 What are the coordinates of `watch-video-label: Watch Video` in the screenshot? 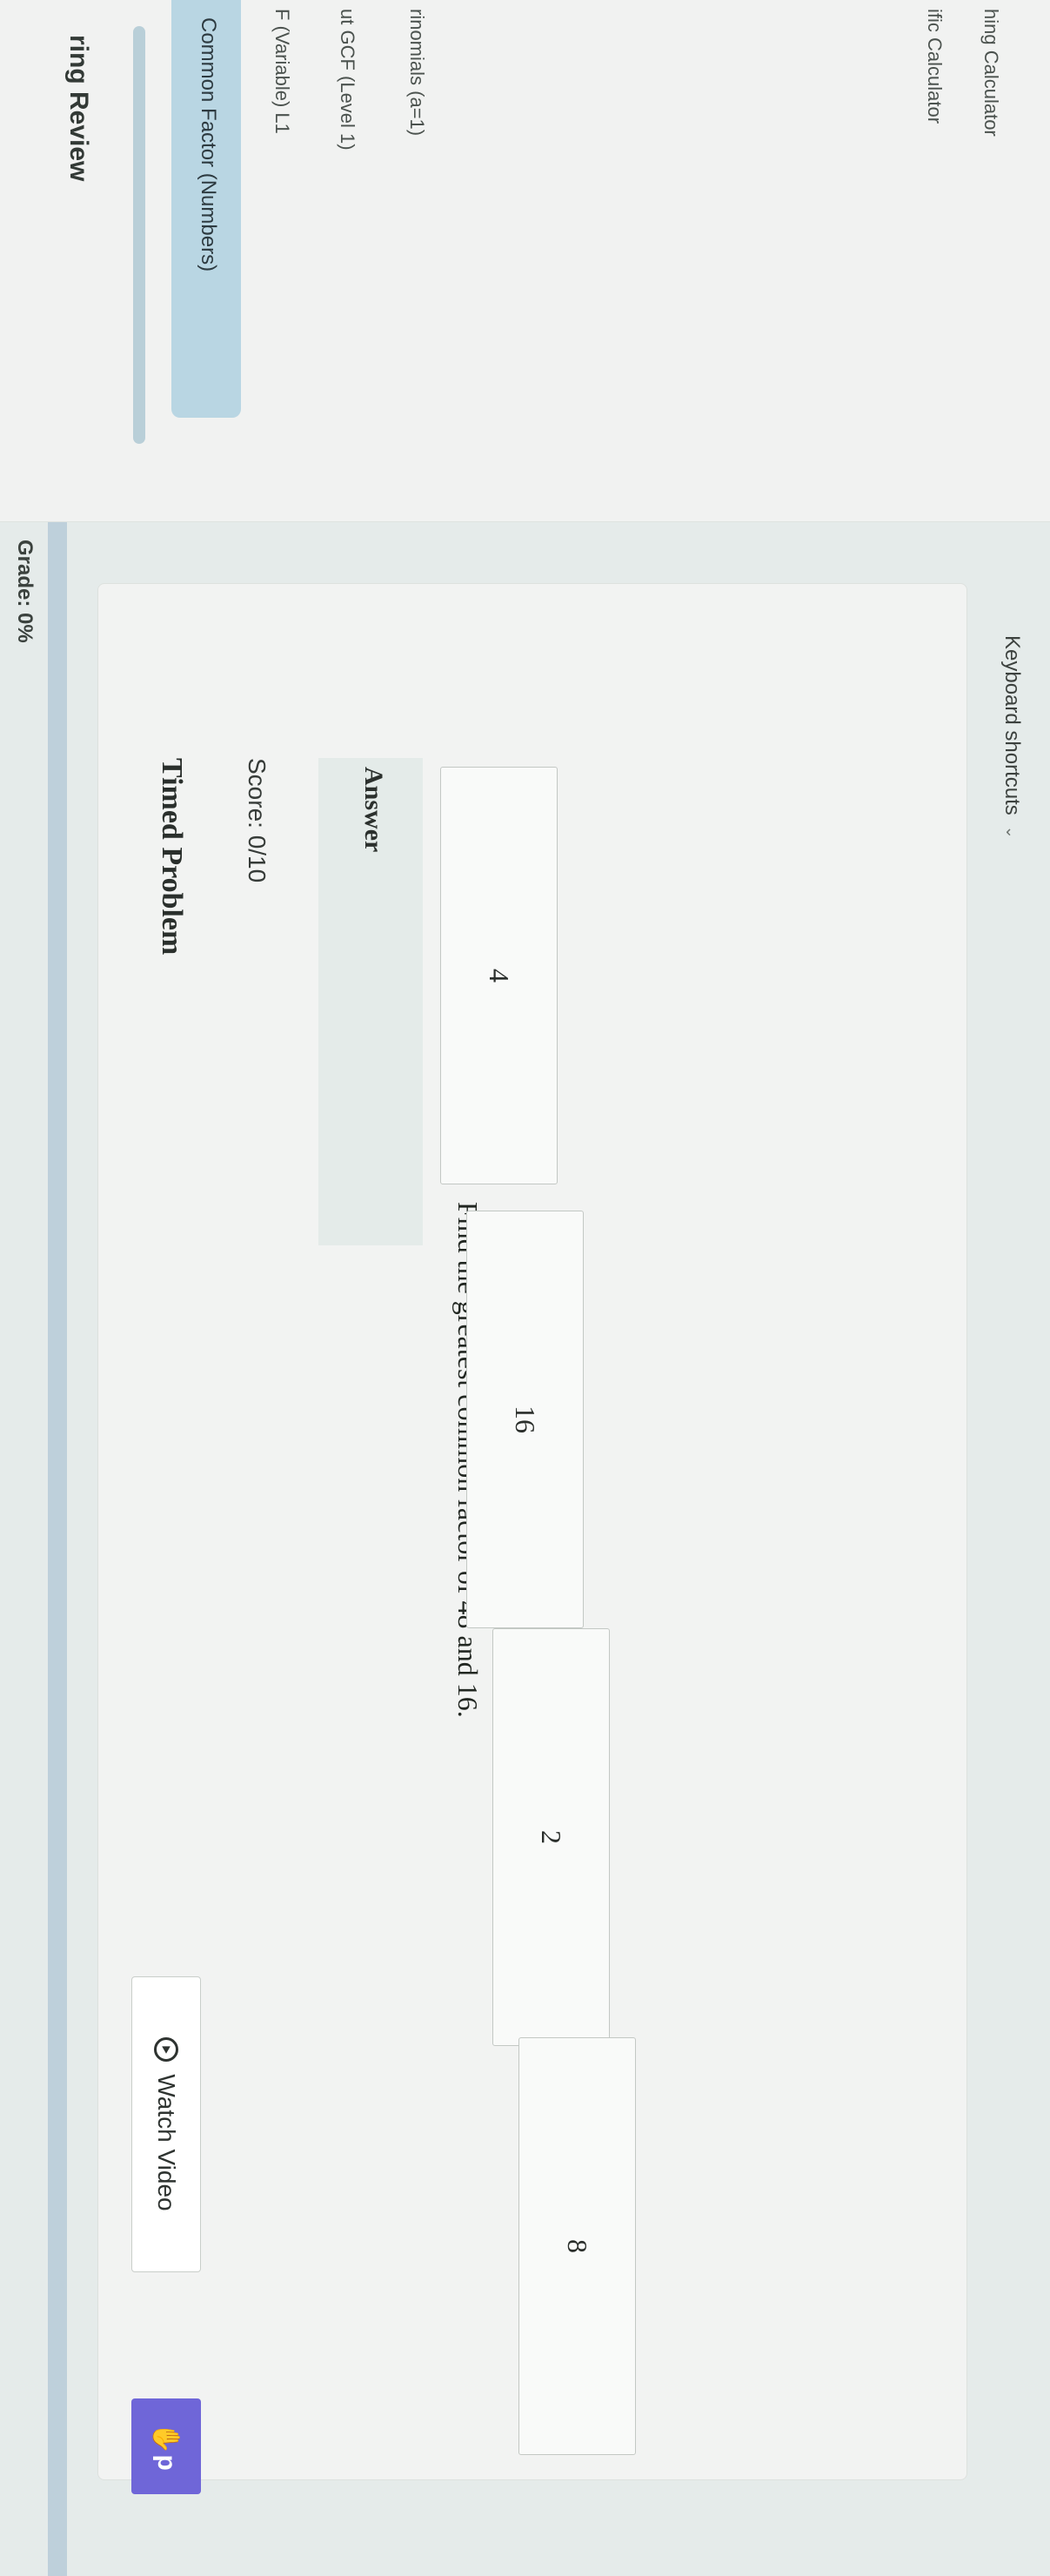 It's located at (166, 2142).